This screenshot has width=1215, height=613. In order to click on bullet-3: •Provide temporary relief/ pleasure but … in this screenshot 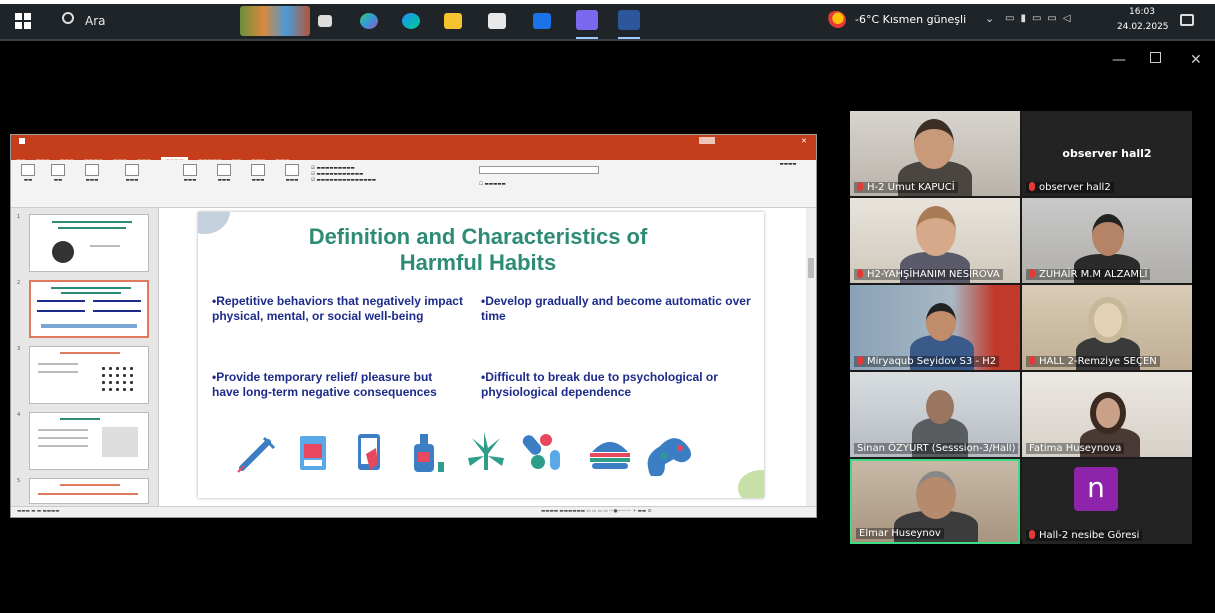, I will do `click(324, 384)`.